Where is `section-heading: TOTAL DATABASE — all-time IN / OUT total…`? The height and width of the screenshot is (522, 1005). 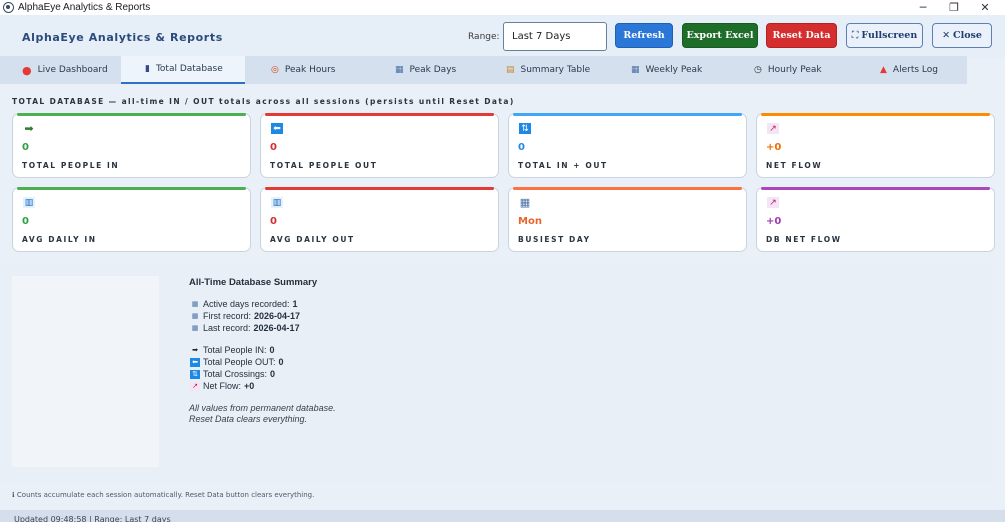 section-heading: TOTAL DATABASE — all-time IN / OUT total… is located at coordinates (263, 101).